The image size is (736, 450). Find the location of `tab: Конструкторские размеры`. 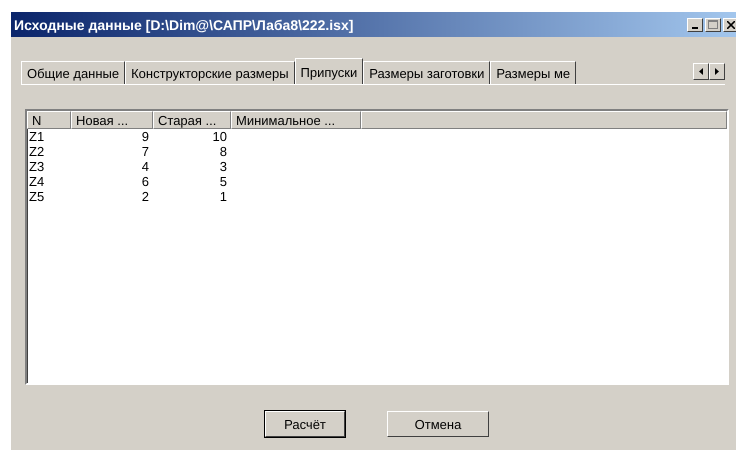

tab: Конструкторские размеры is located at coordinates (210, 72).